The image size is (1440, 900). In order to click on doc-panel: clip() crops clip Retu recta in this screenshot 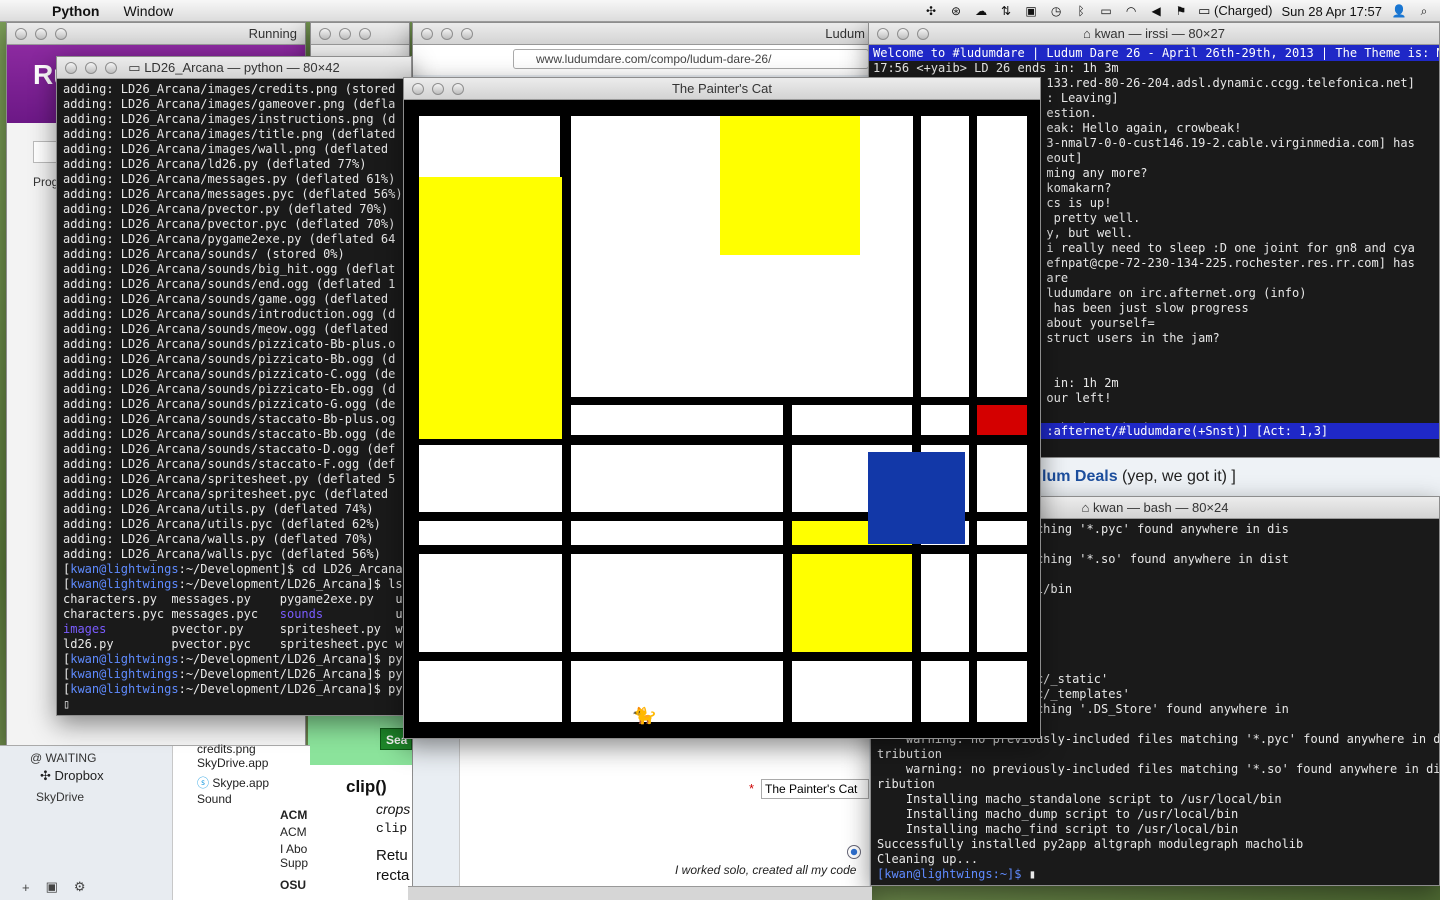, I will do `click(360, 832)`.